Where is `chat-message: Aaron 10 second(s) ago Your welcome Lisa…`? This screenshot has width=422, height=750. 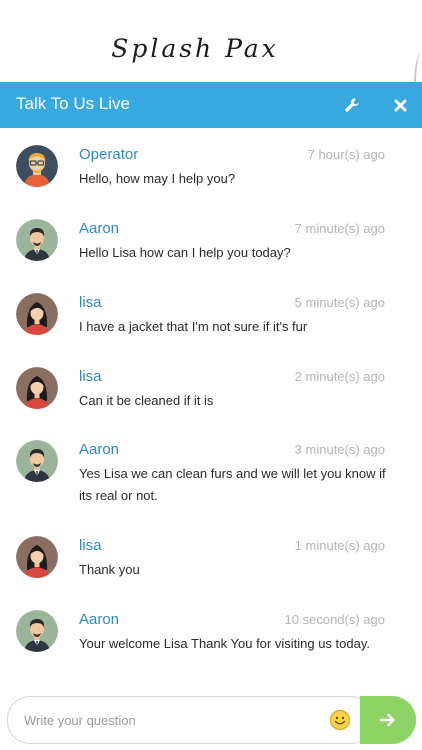 chat-message: Aaron 10 second(s) ago Your welcome Lisa… is located at coordinates (211, 632).